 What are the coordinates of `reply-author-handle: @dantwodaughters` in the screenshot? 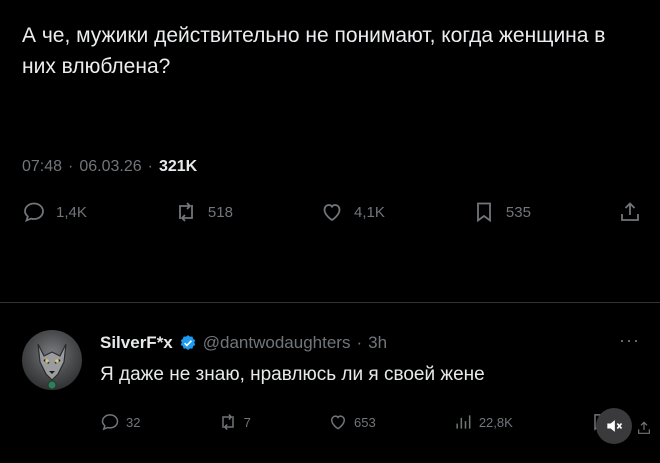 It's located at (277, 343).